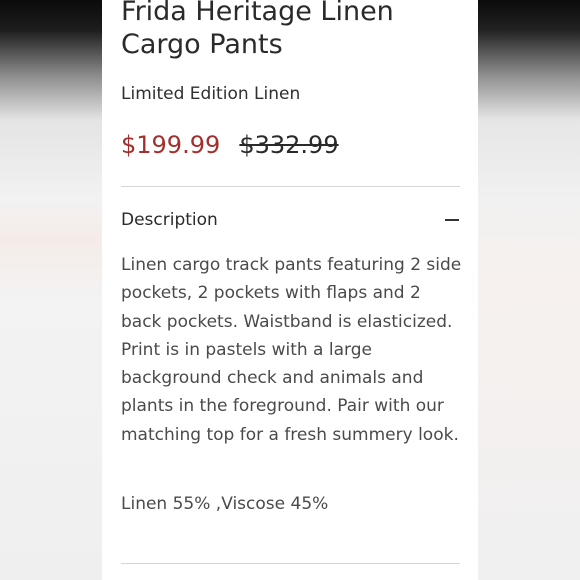  Describe the element at coordinates (230, 147) in the screenshot. I see `price-row: $199.99 $332.99` at that location.